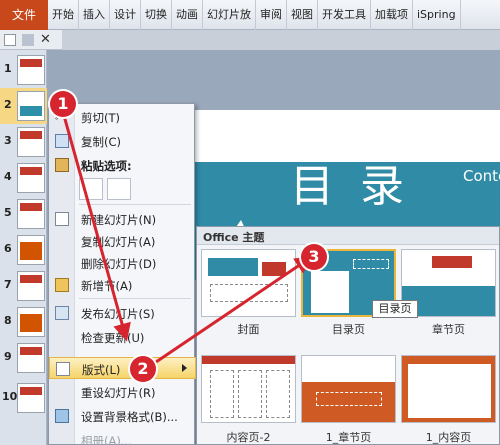 This screenshot has height=445, width=500. I want to click on slide-title: 目 录, so click(350, 182).